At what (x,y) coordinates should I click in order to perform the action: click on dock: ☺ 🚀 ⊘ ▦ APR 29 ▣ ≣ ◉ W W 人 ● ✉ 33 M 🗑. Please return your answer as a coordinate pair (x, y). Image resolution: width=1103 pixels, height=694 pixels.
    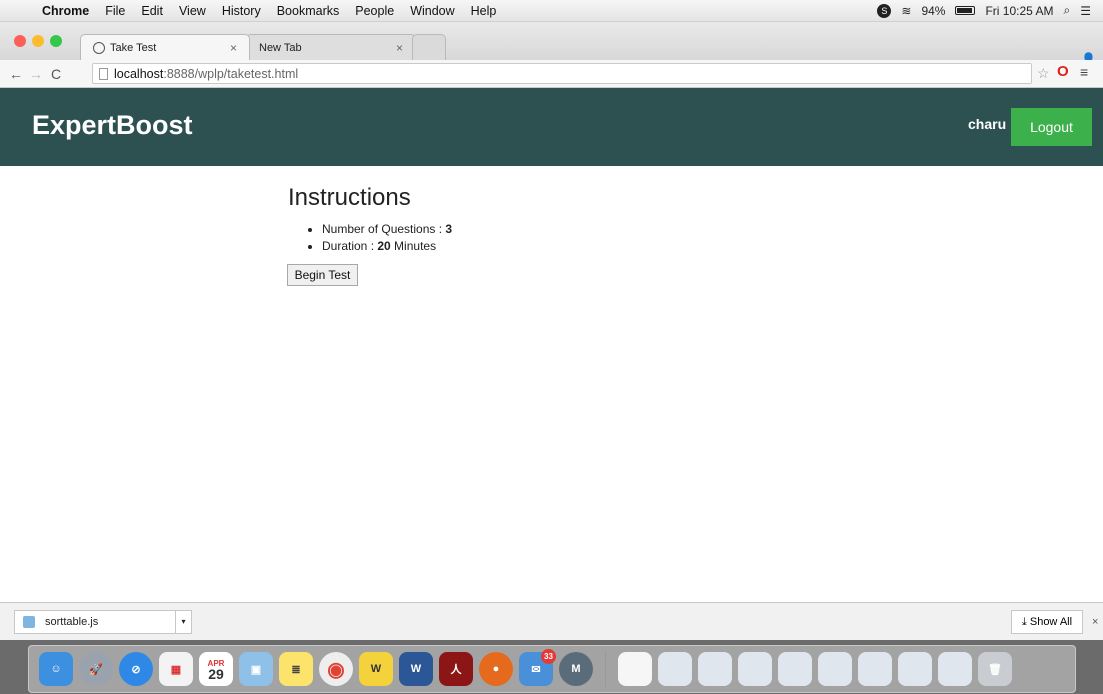
    Looking at the image, I should click on (552, 669).